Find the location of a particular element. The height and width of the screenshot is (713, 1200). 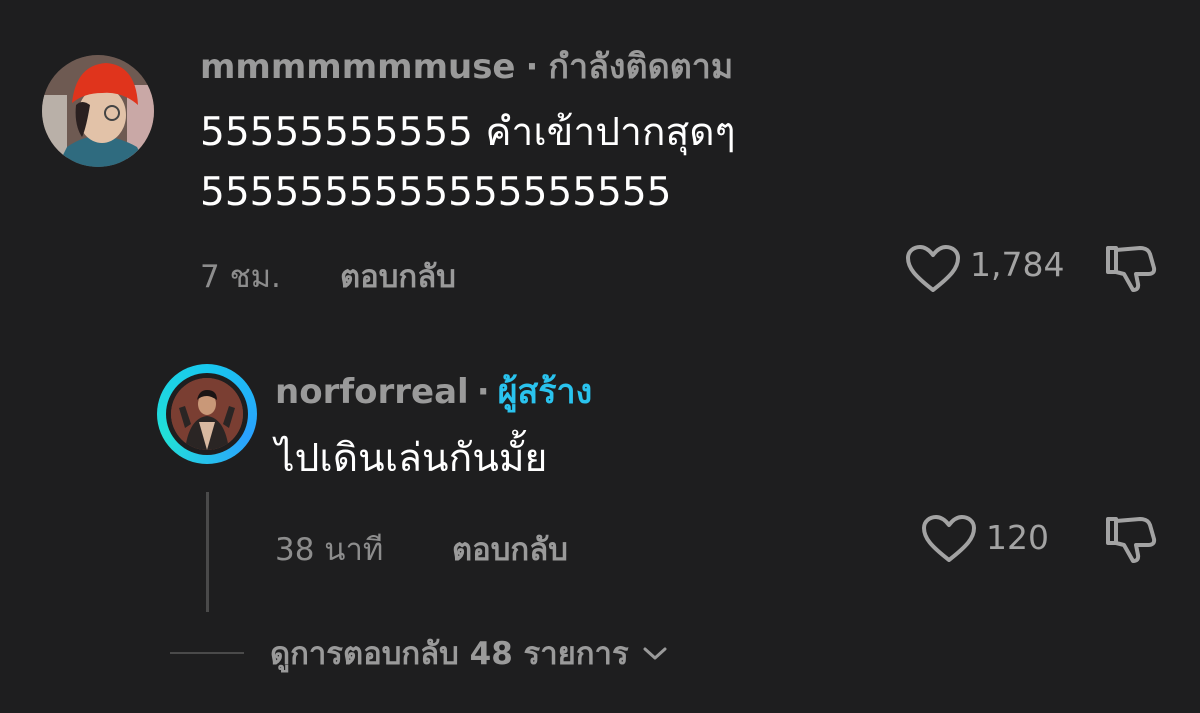

creator-avatar-photo is located at coordinates (207, 414).